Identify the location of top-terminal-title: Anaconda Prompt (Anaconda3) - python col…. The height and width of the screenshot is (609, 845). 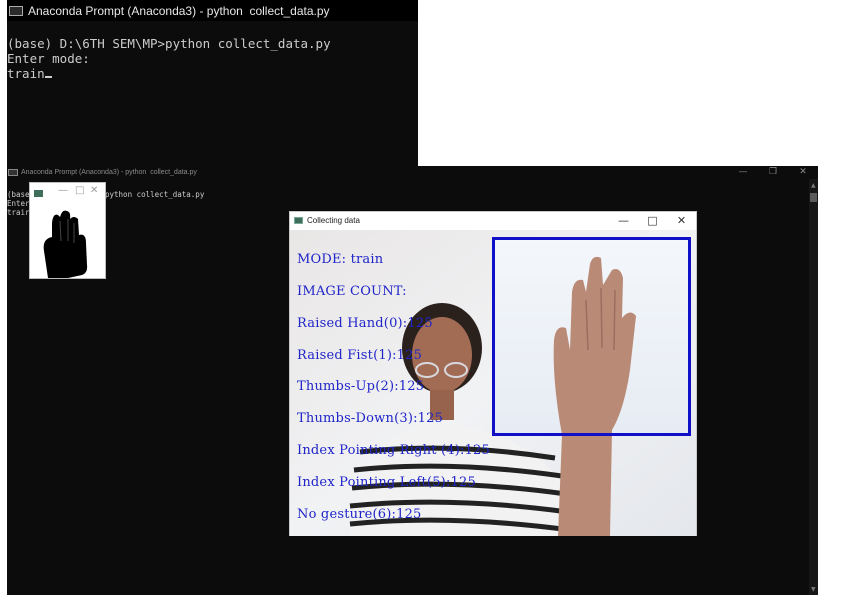
(179, 10).